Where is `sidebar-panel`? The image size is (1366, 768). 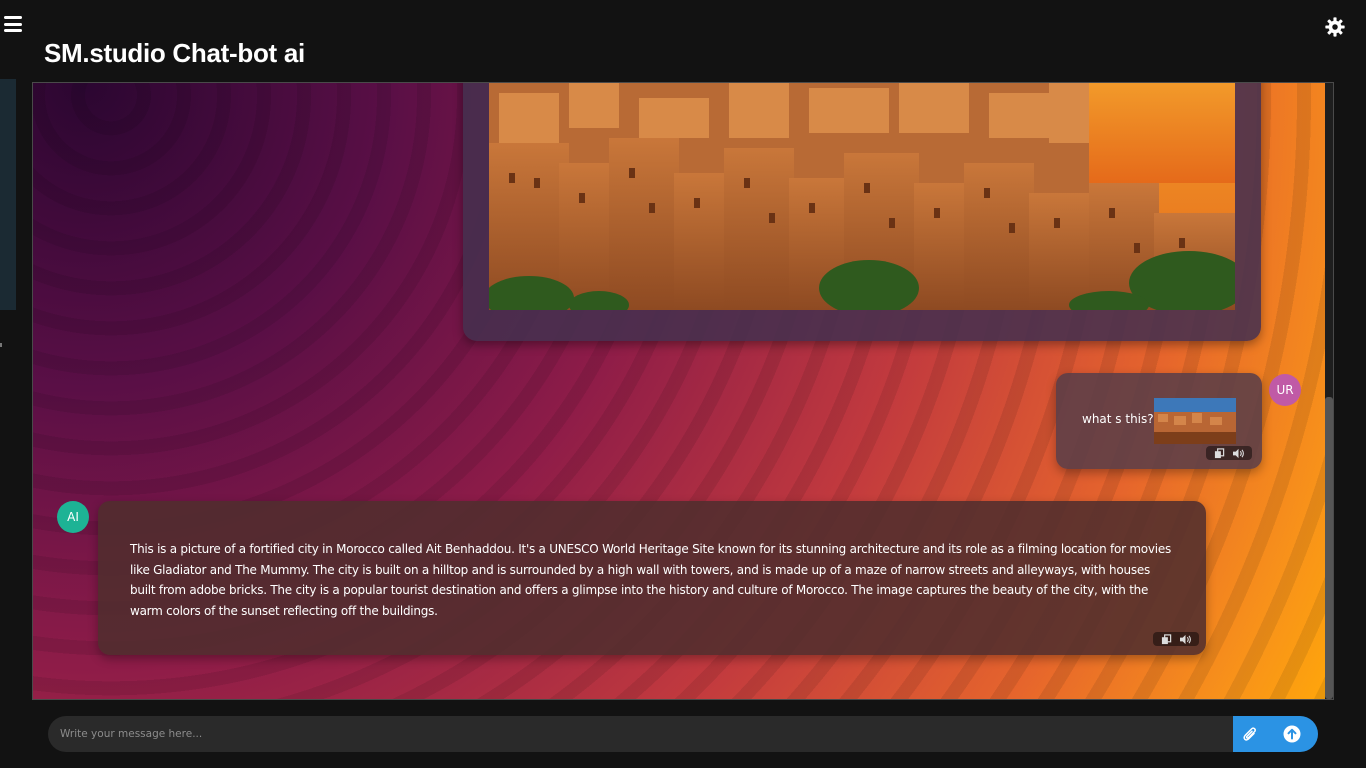 sidebar-panel is located at coordinates (8, 194).